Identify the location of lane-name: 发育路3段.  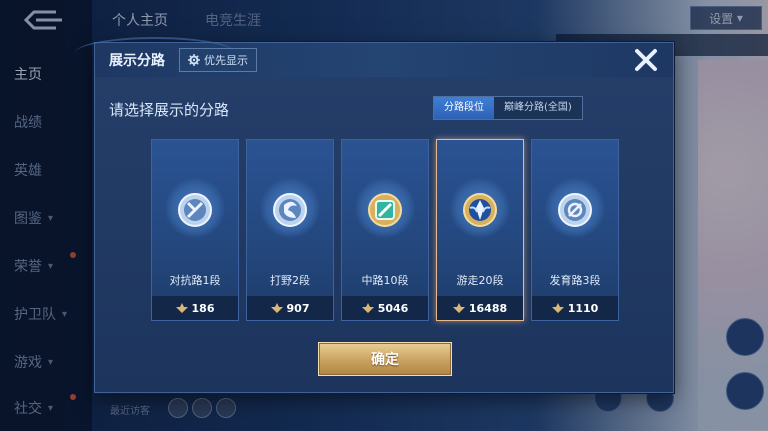
(575, 280).